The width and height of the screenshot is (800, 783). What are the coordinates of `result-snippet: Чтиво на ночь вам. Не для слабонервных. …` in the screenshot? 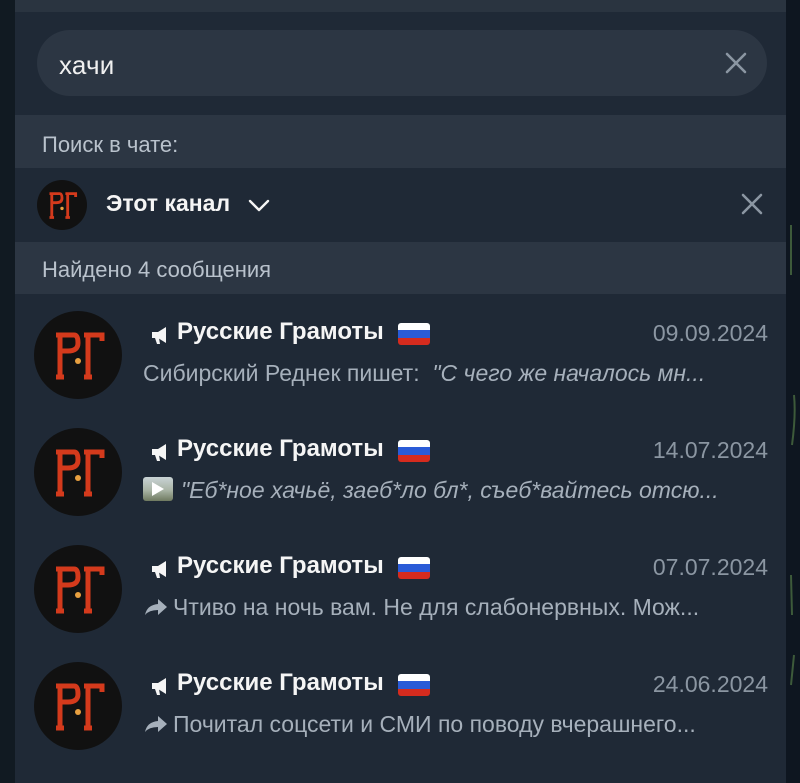 It's located at (455, 607).